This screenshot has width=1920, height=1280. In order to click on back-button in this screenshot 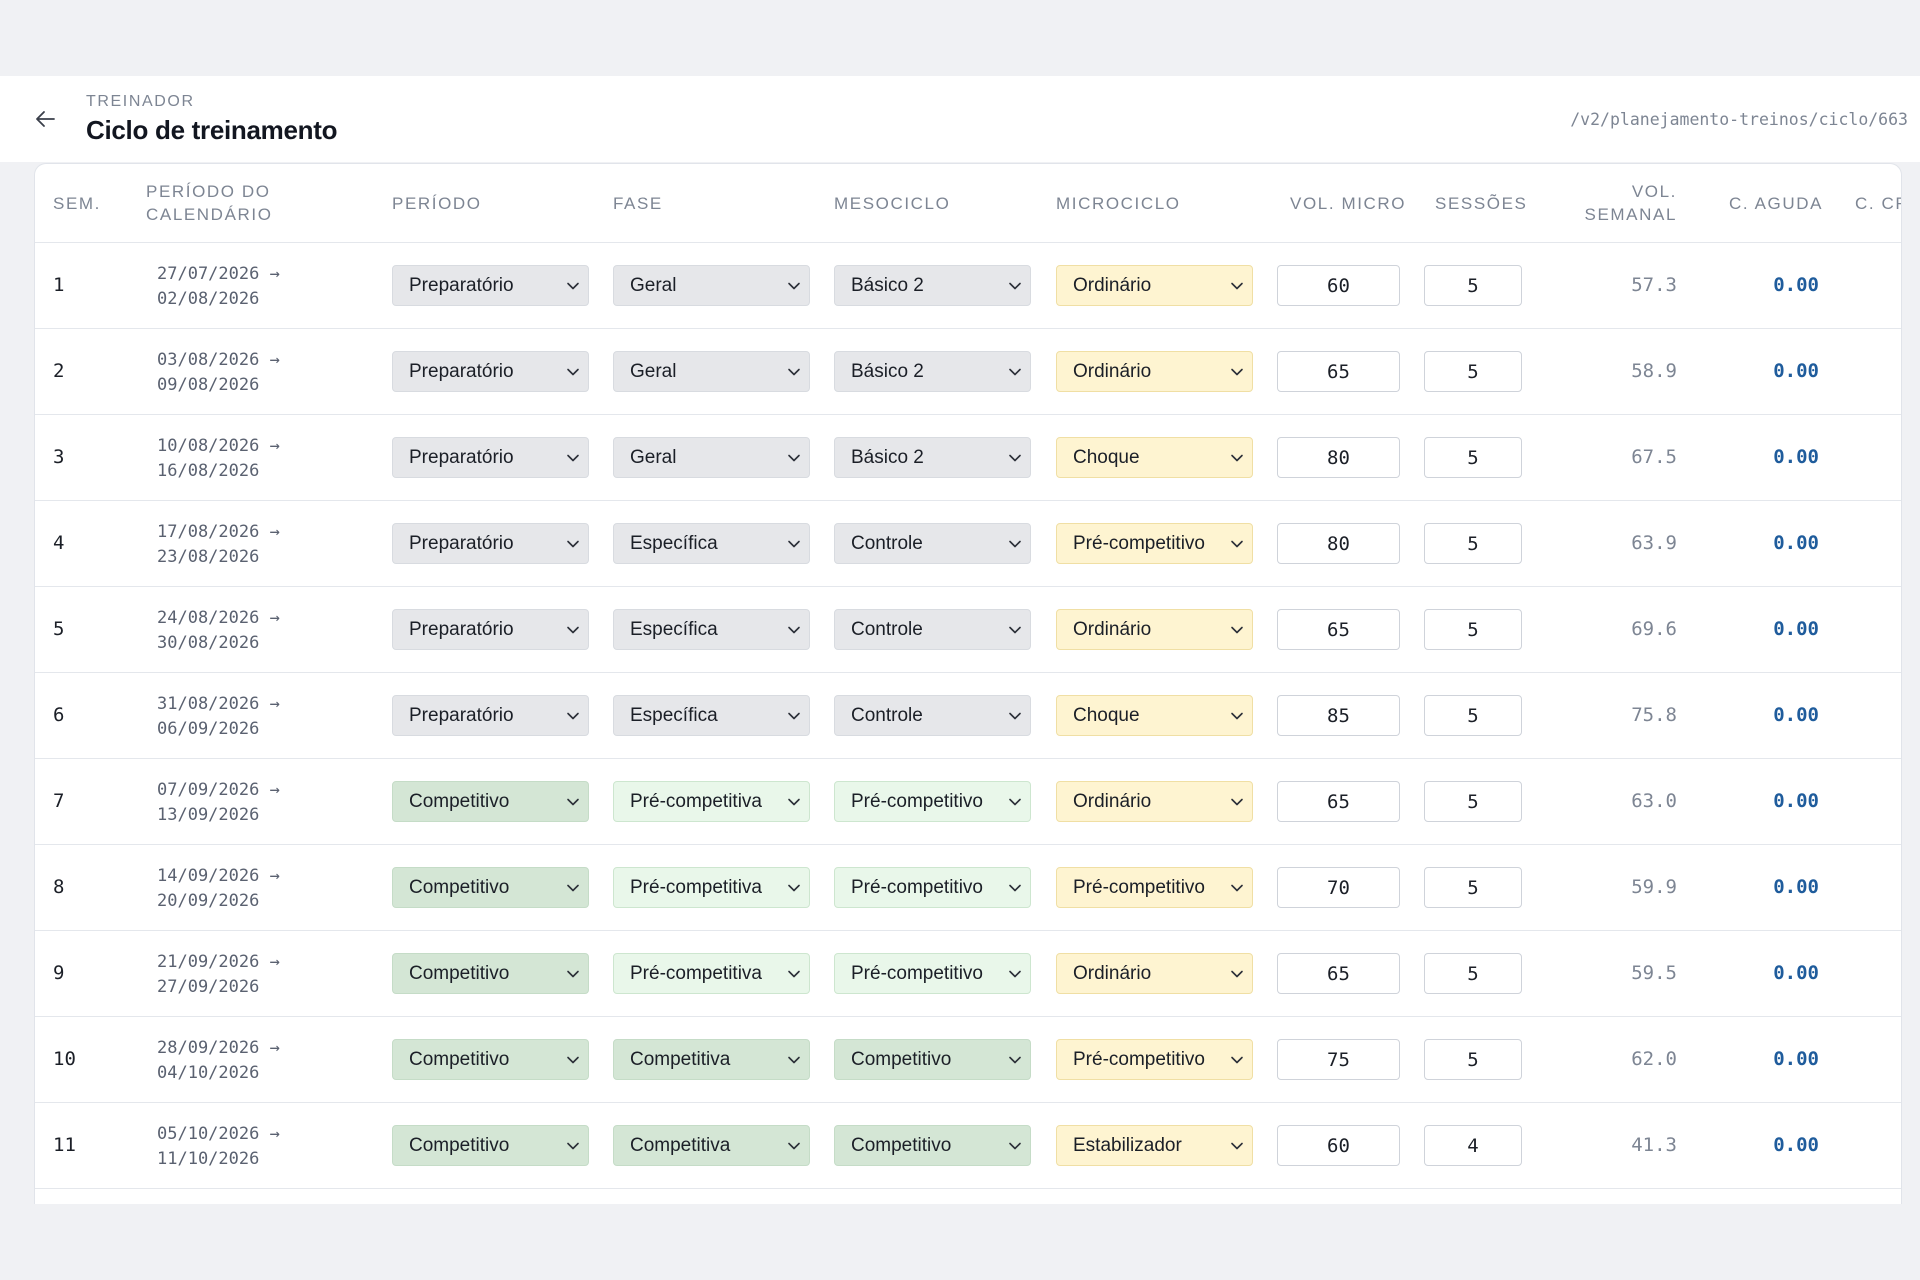, I will do `click(45, 119)`.